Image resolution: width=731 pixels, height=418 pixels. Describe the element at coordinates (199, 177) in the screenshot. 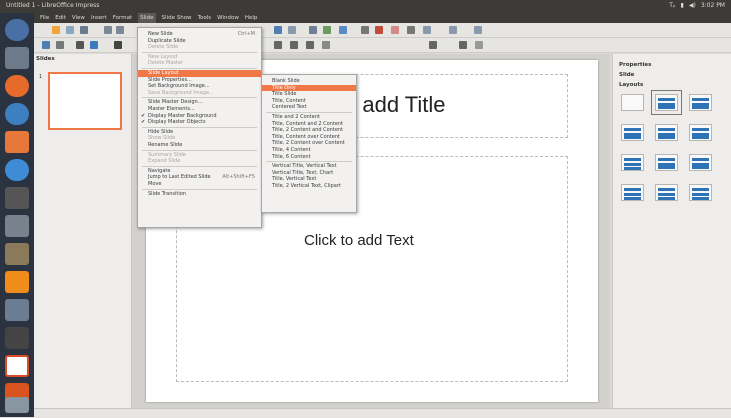

I see `slide-menu-item-jump-to-last-edited-slide: Jump to Last Edited Slide Alt+Shift+F5` at that location.